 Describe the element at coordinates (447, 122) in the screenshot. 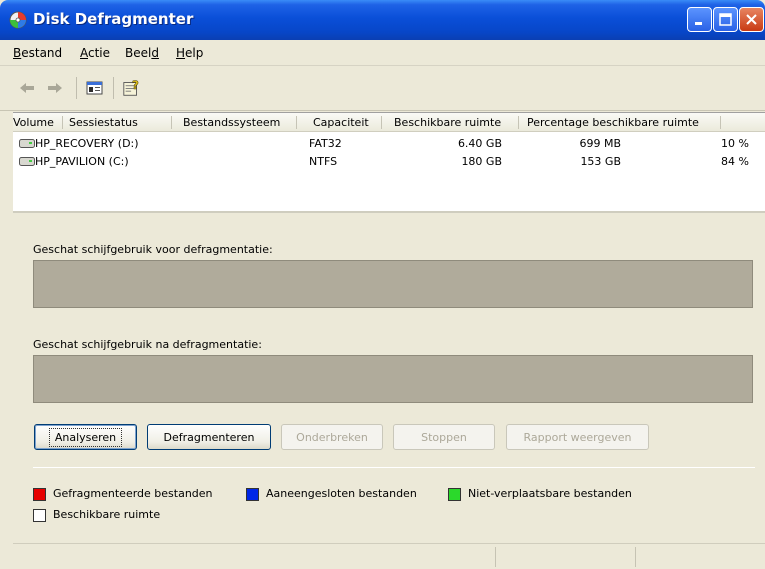

I see `column-header-free-space: Beschikbare ruimte` at that location.